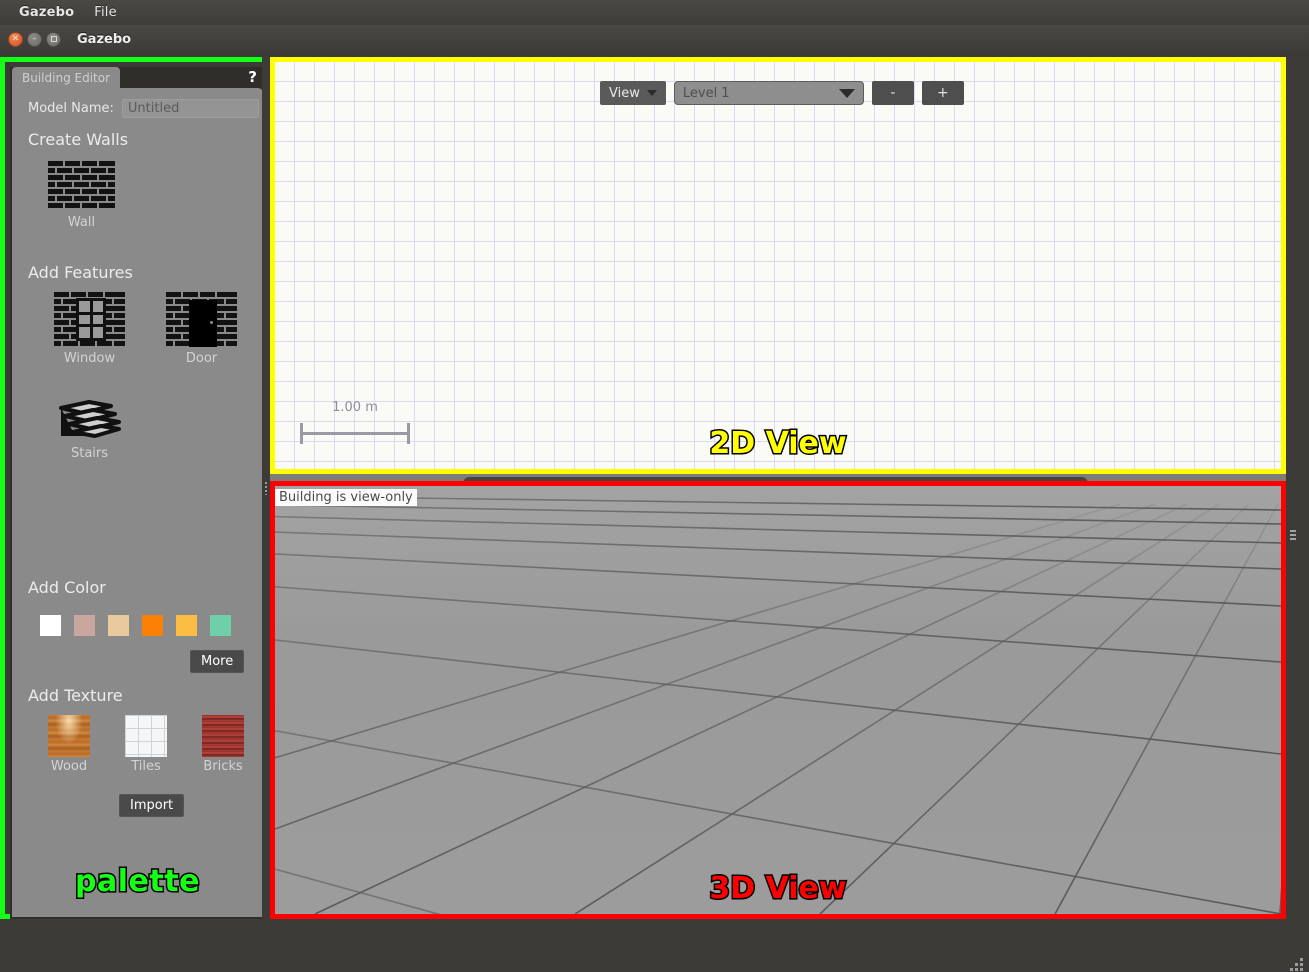 This screenshot has width=1309, height=972. What do you see at coordinates (1293, 536) in the screenshot?
I see `right-dock-grip-icon` at bounding box center [1293, 536].